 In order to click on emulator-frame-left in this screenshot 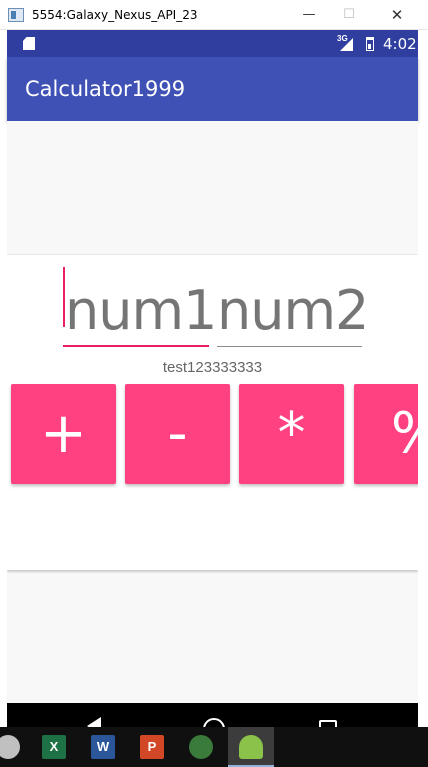, I will do `click(3, 378)`.